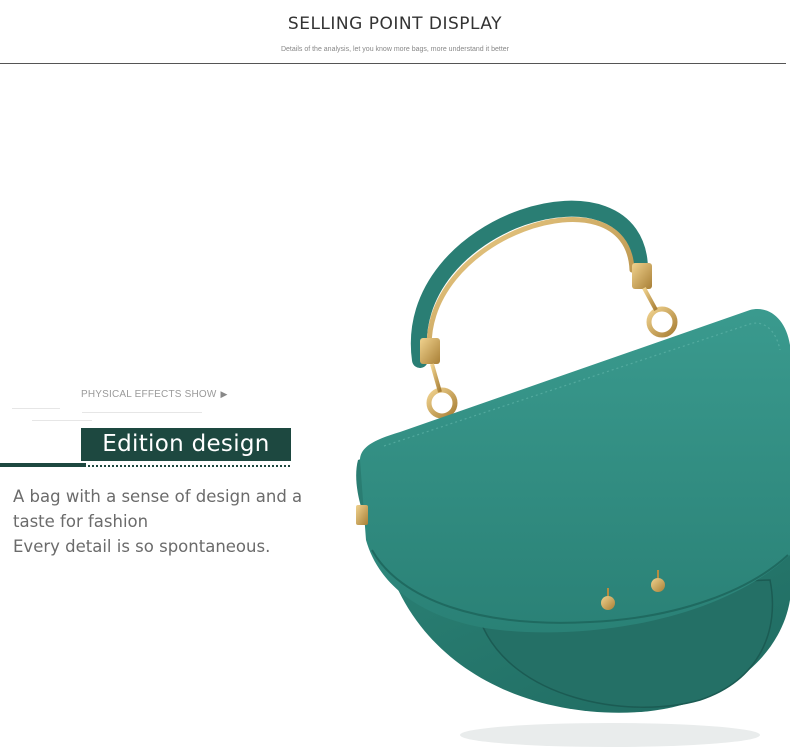 The width and height of the screenshot is (790, 754). Describe the element at coordinates (224, 394) in the screenshot. I see `triangle-right-icon: ▶` at that location.